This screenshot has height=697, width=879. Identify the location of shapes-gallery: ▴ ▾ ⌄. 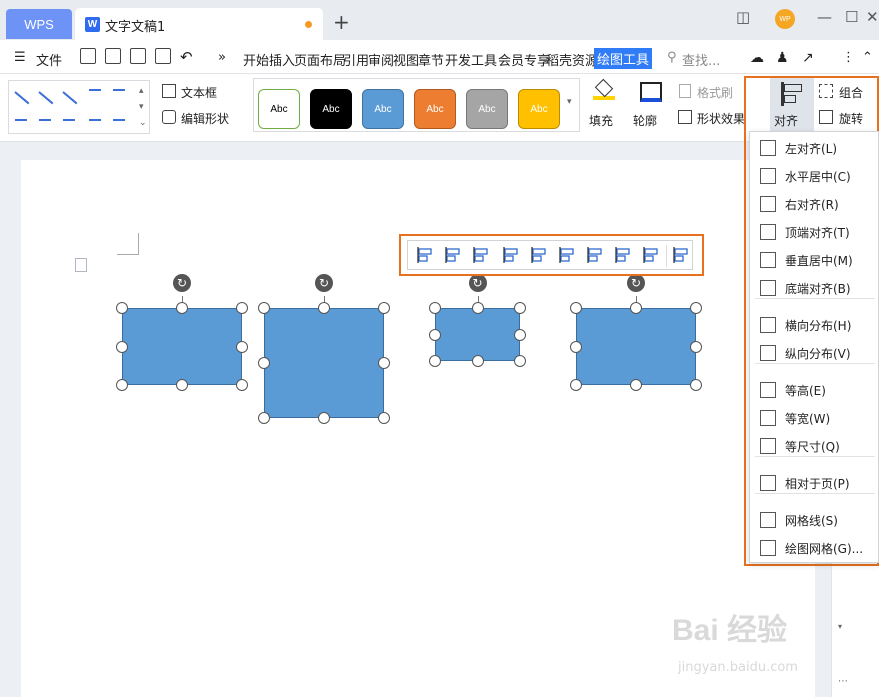
(79, 107).